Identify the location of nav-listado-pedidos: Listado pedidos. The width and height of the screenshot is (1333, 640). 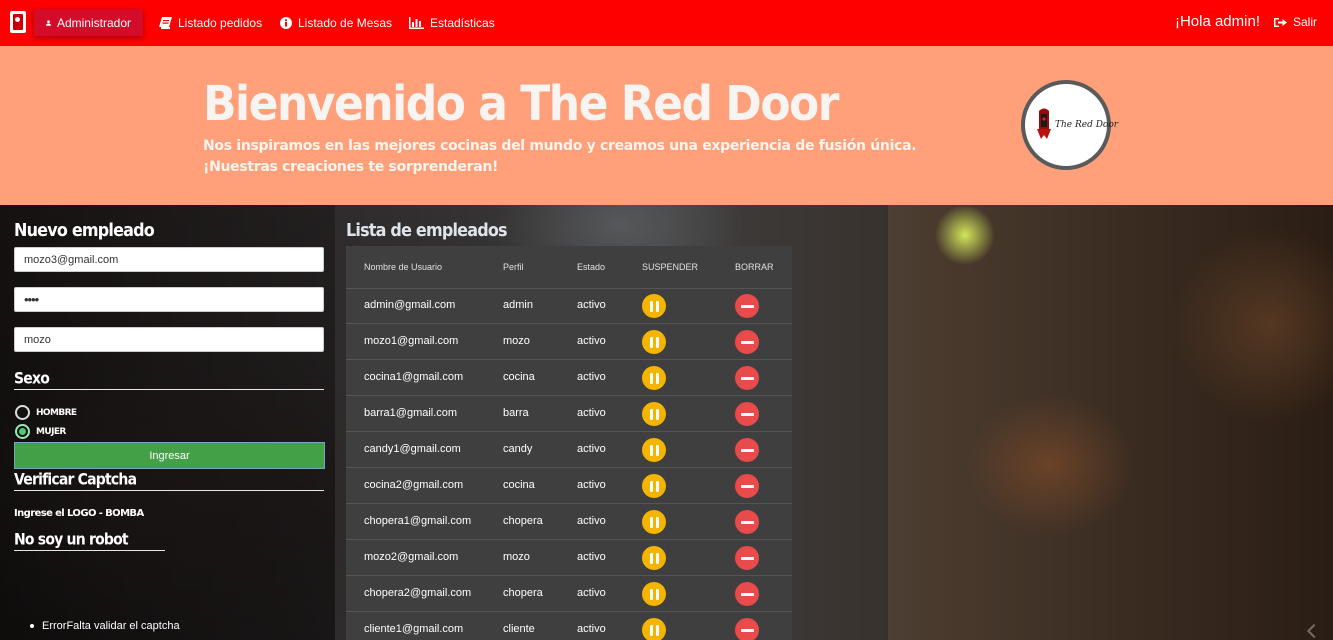
(210, 22).